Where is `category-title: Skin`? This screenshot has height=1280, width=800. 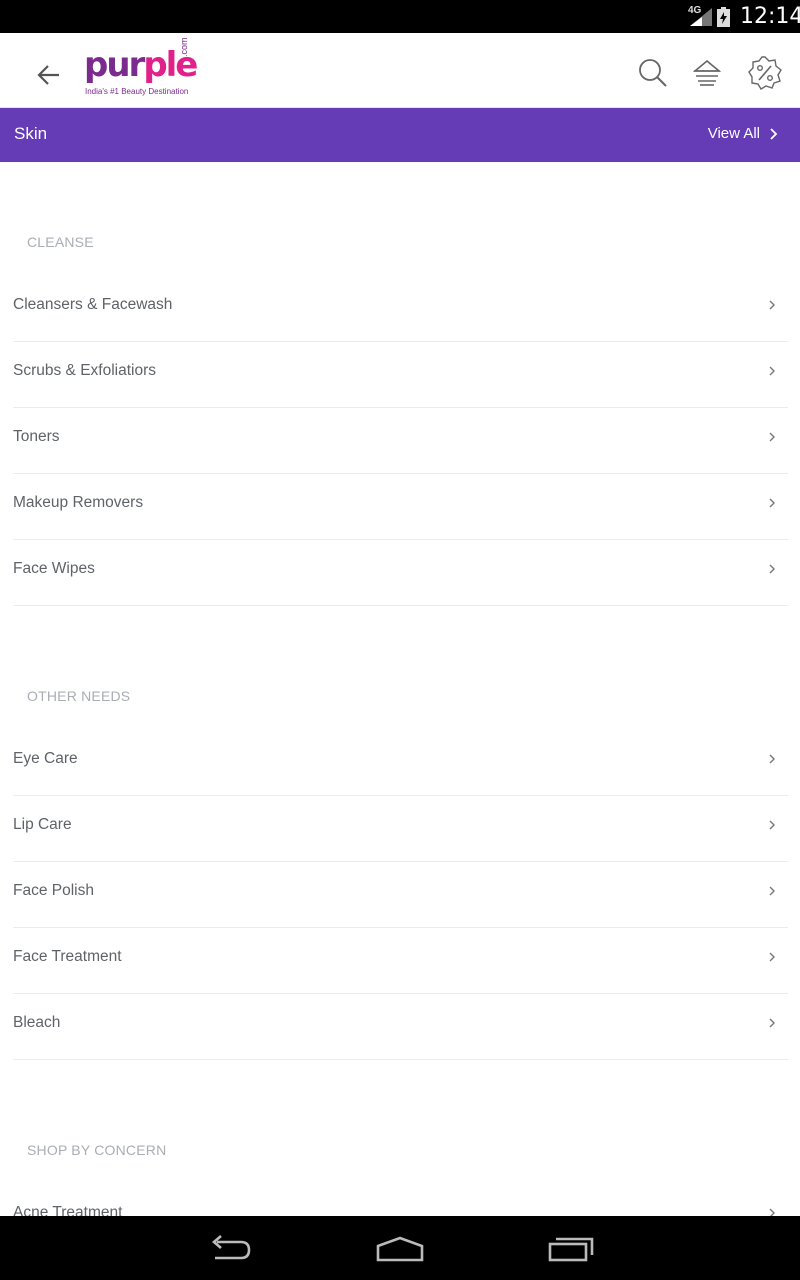
category-title: Skin is located at coordinates (31, 133).